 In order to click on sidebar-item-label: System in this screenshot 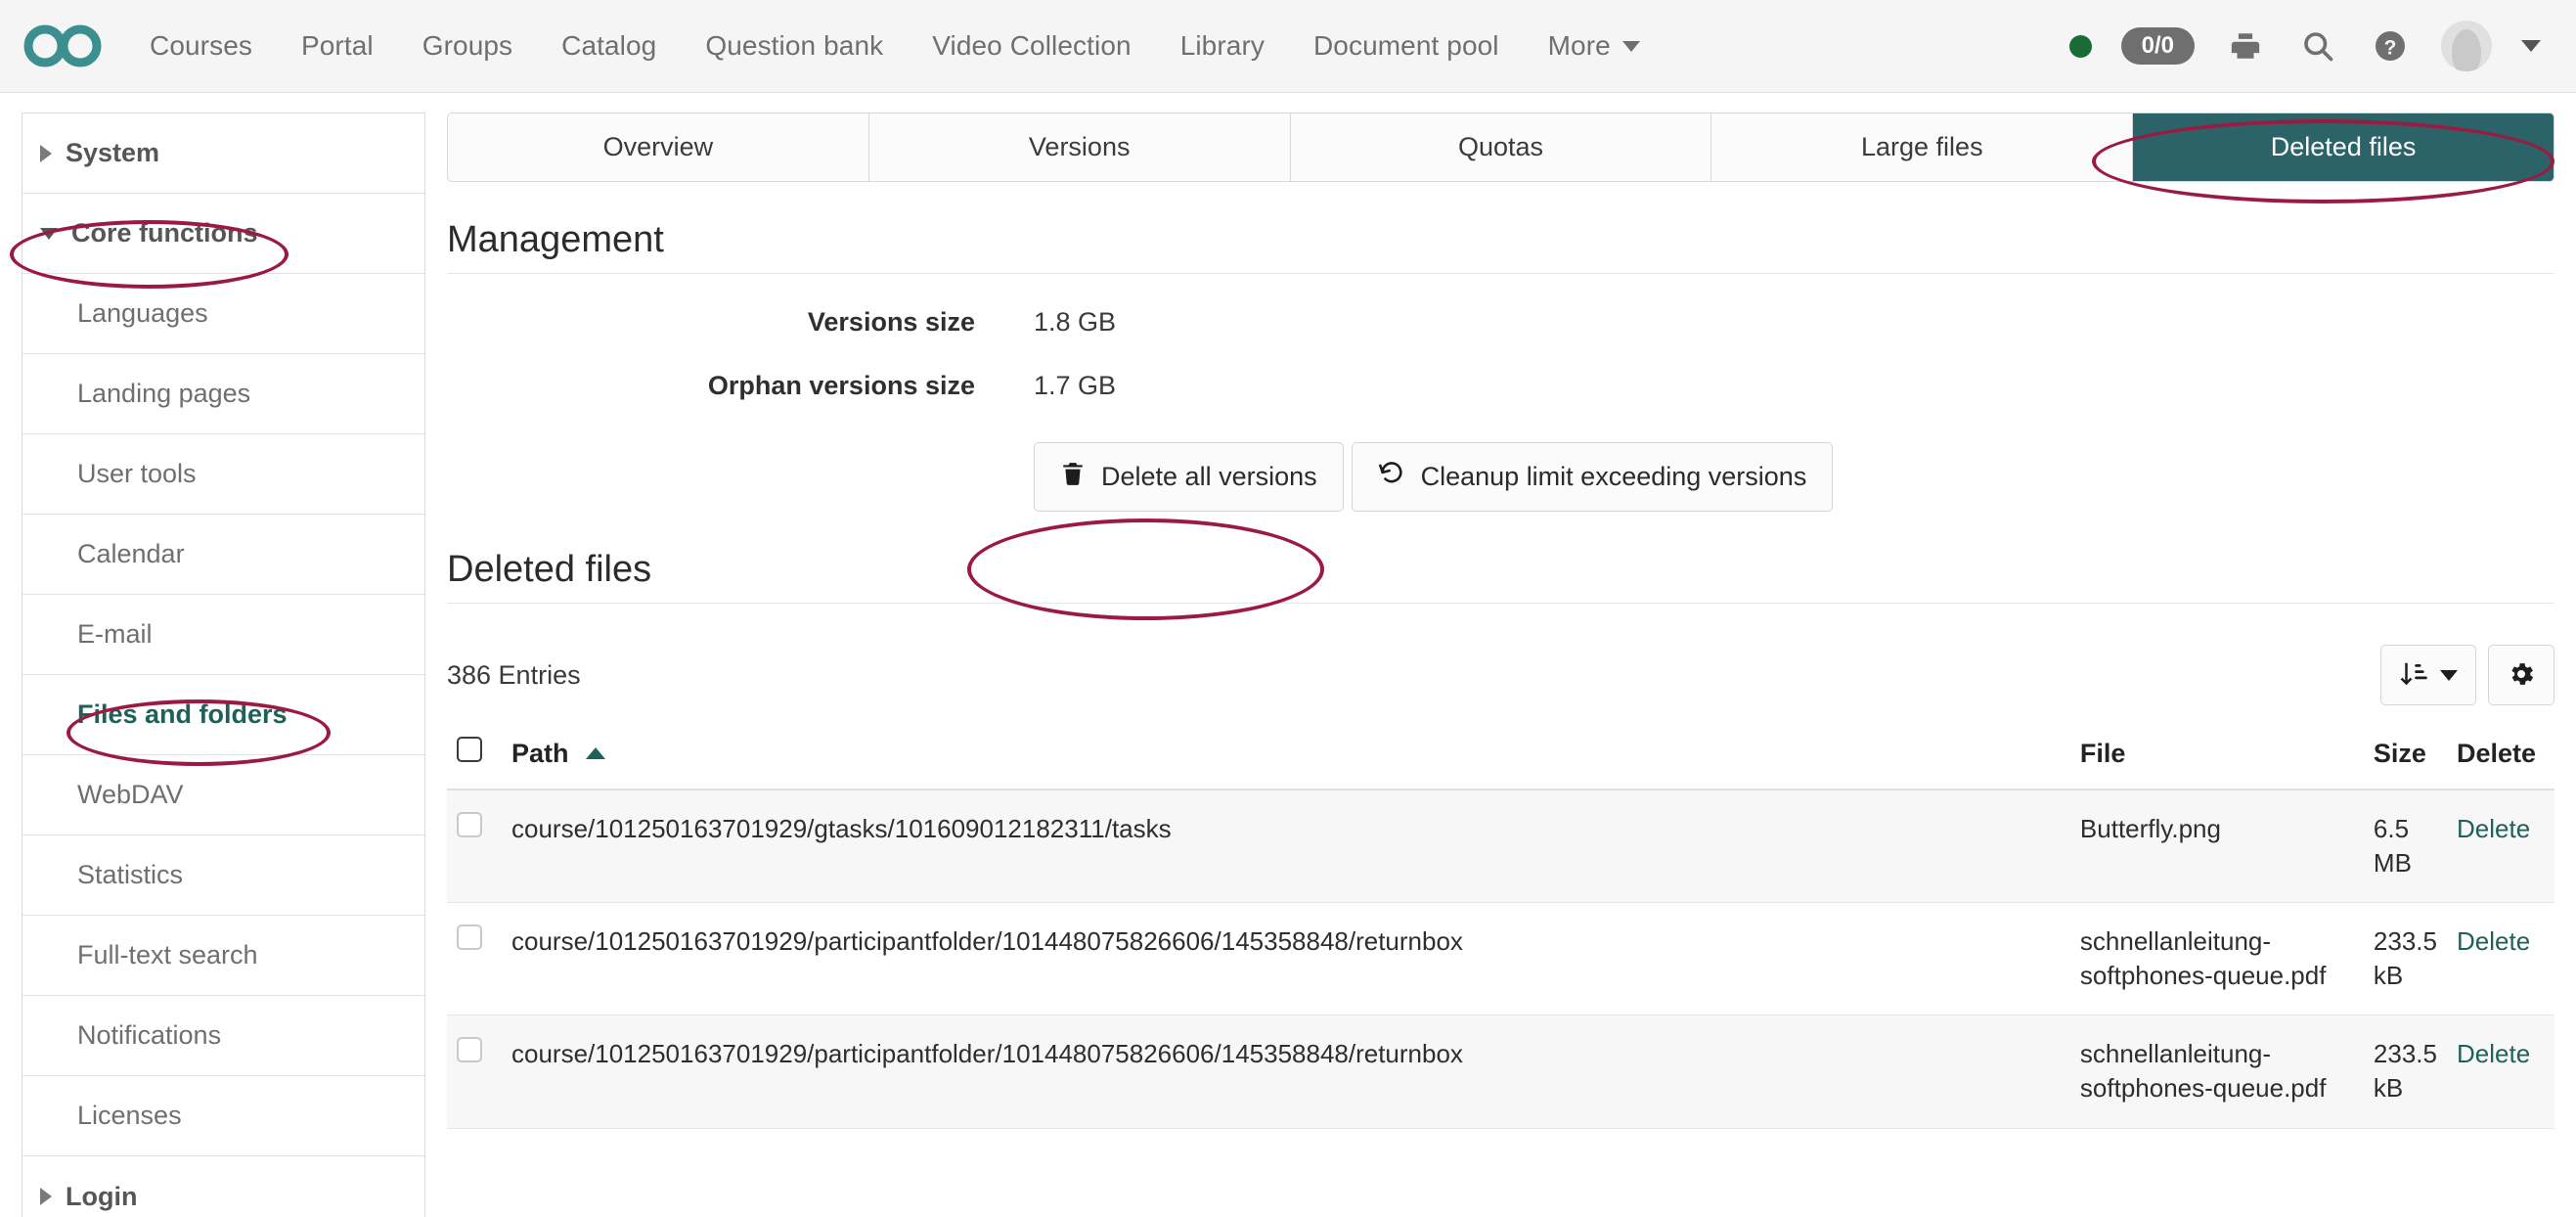, I will do `click(113, 152)`.